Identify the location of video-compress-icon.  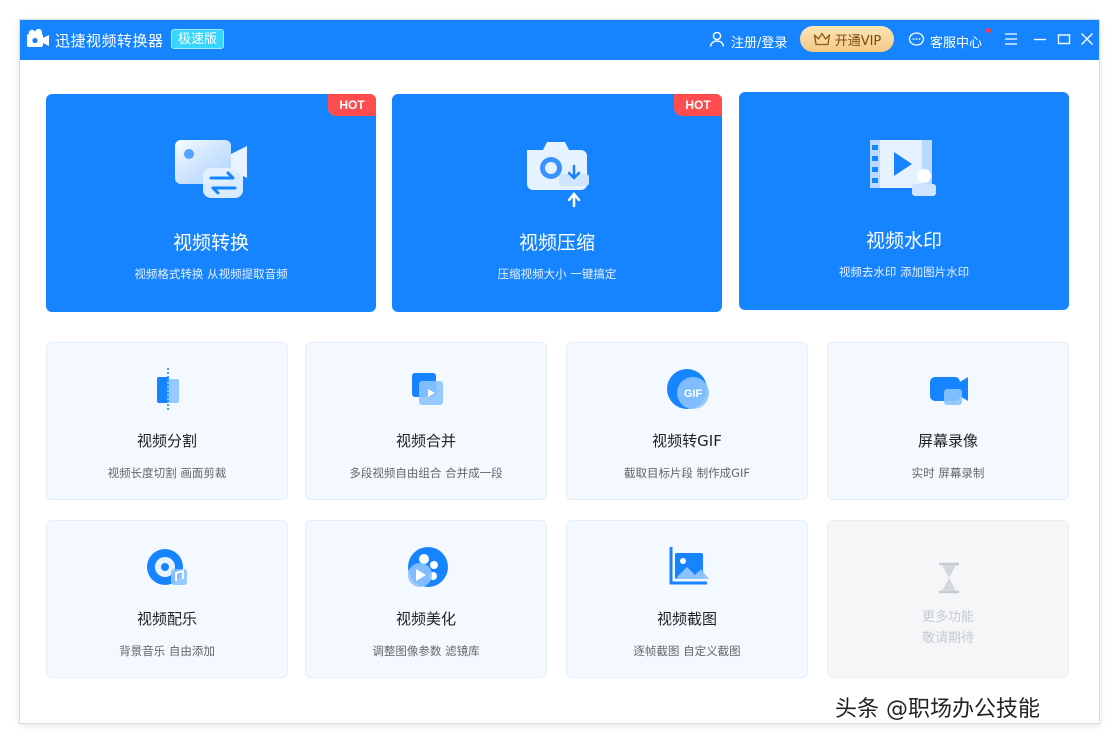
(558, 175).